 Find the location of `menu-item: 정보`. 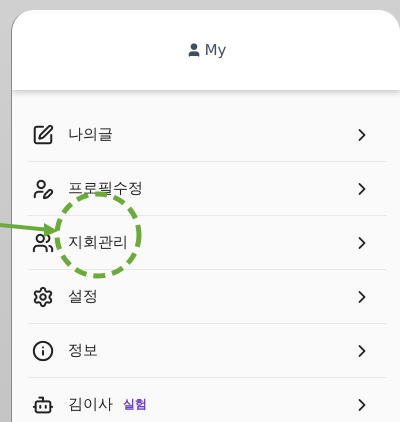

menu-item: 정보 is located at coordinates (207, 351).